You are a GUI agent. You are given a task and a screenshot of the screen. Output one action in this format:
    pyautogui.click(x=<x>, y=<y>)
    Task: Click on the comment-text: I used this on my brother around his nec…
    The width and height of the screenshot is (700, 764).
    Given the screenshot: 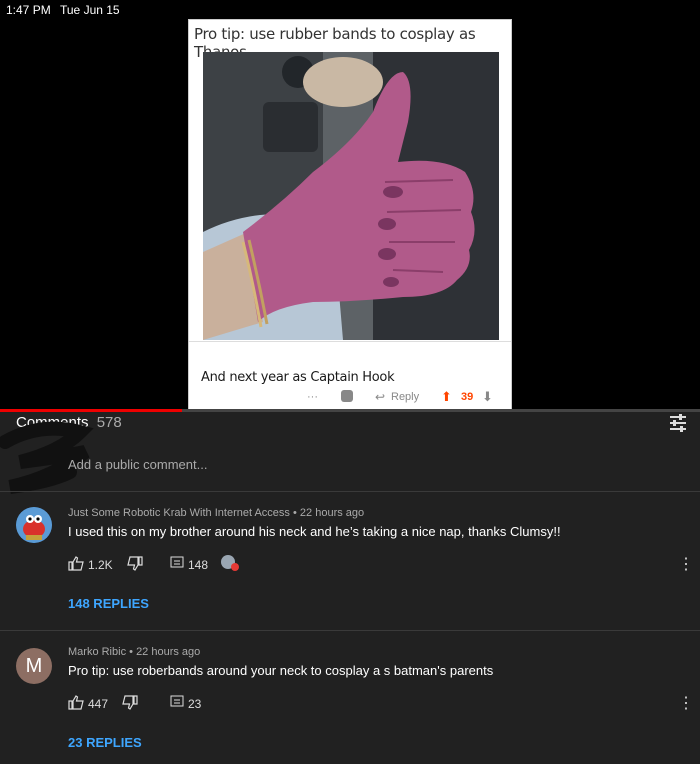 What is the action you would take?
    pyautogui.click(x=314, y=531)
    